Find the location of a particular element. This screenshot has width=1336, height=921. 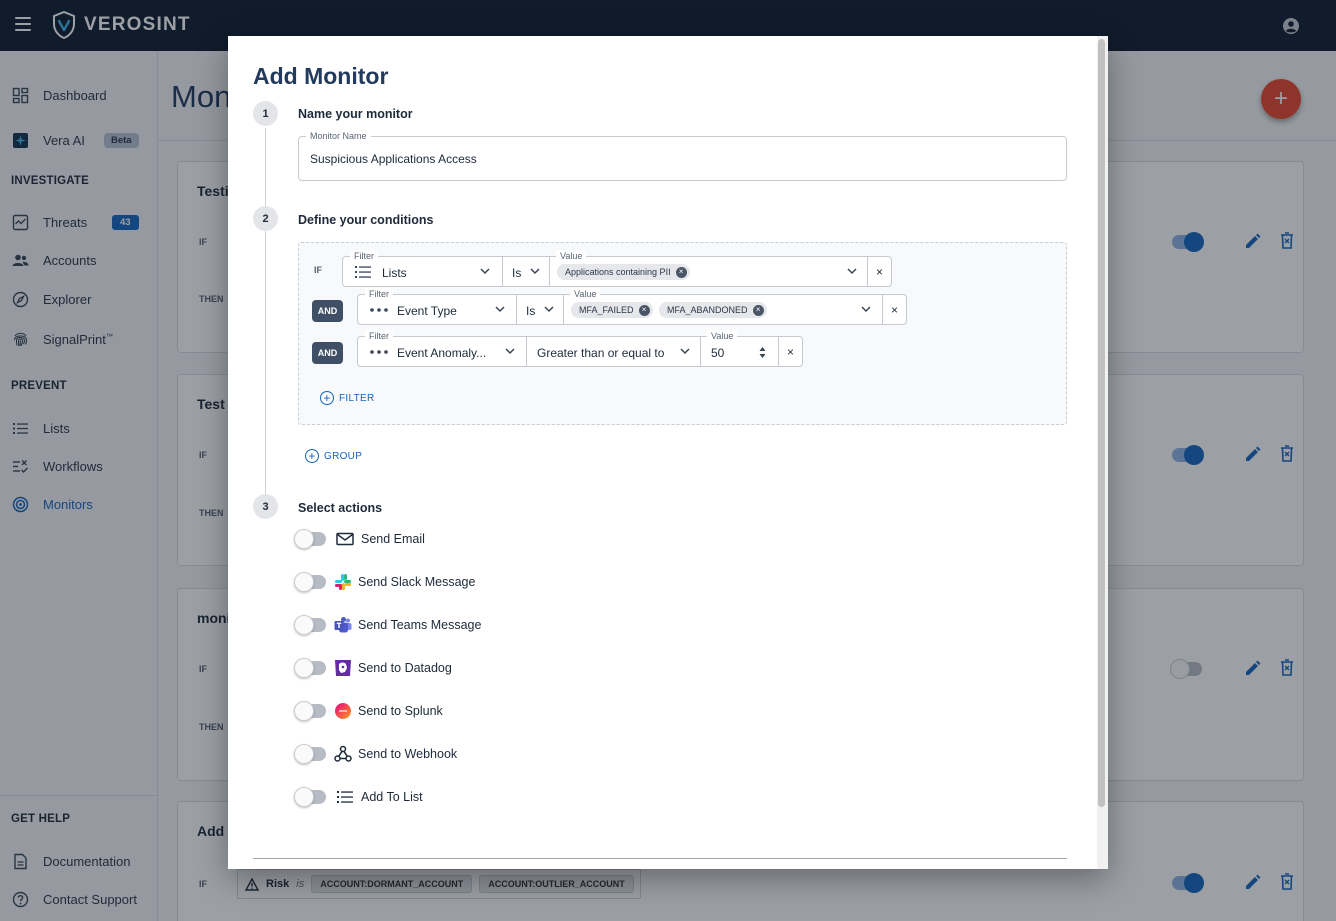

webhook-icon is located at coordinates (343, 753).